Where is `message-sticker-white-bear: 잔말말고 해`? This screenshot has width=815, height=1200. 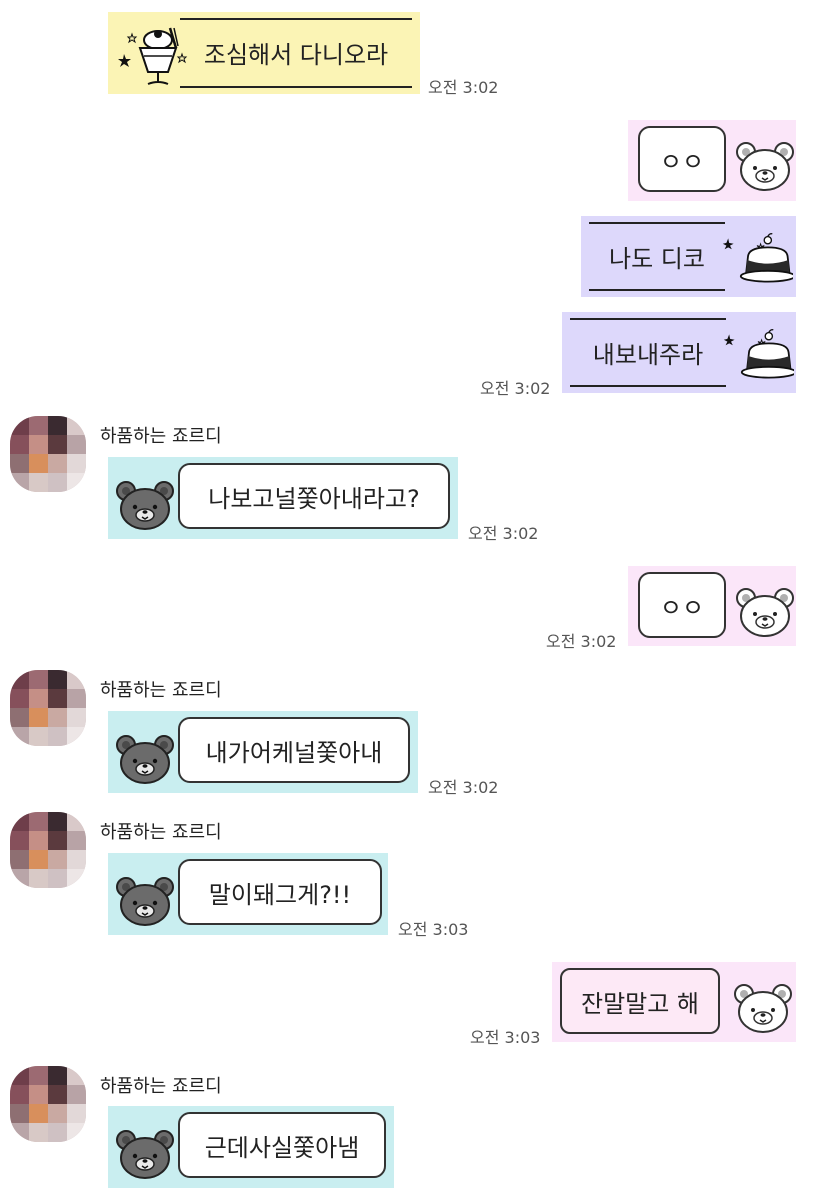 message-sticker-white-bear: 잔말말고 해 is located at coordinates (674, 1002).